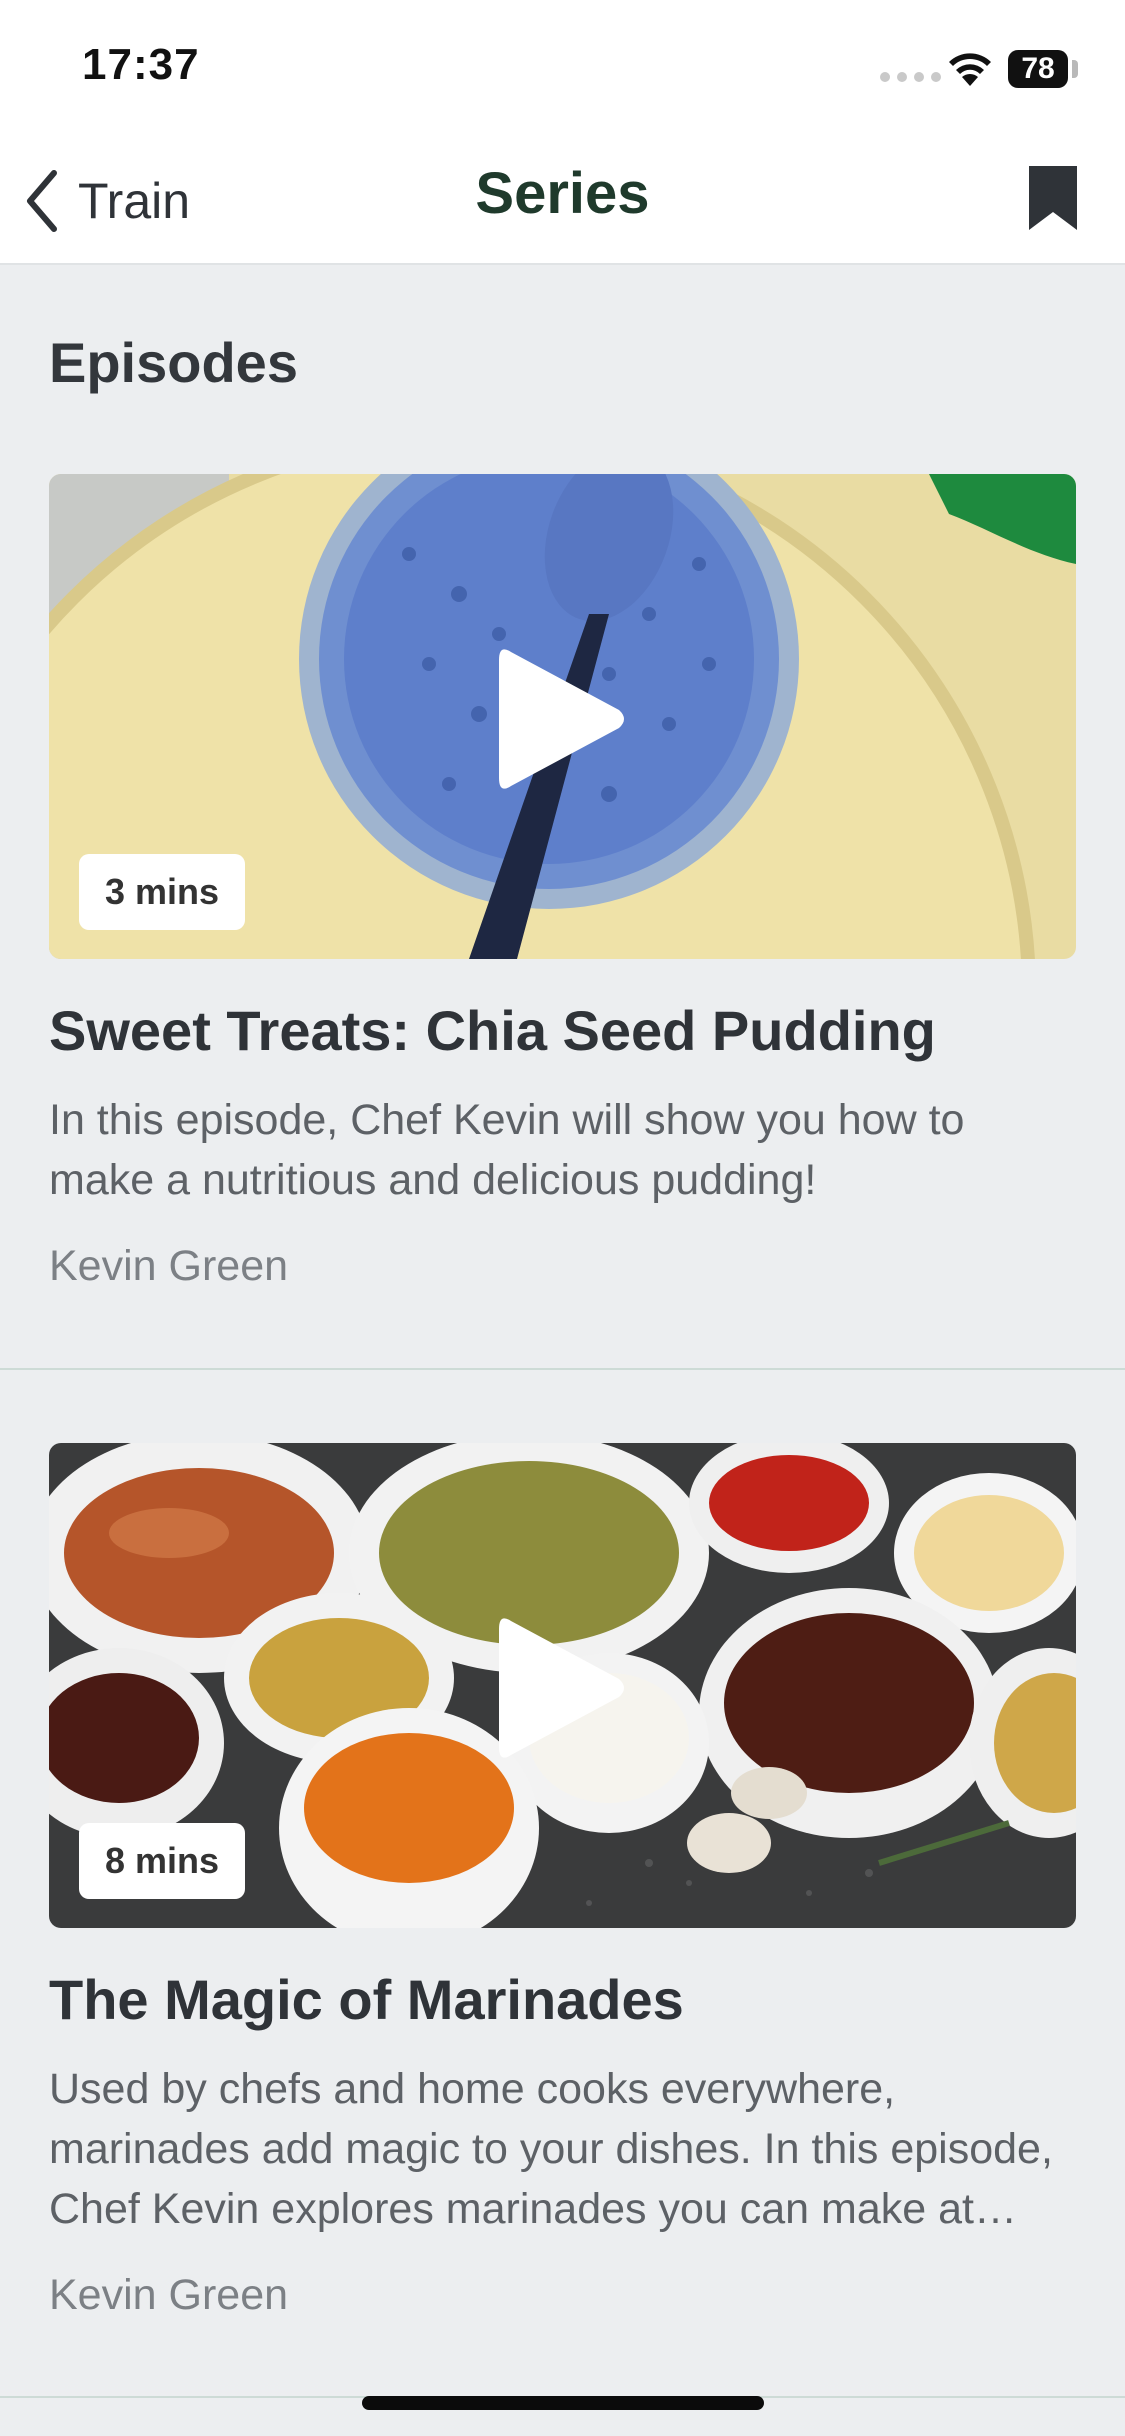  What do you see at coordinates (1038, 69) in the screenshot?
I see `battery-level: 78` at bounding box center [1038, 69].